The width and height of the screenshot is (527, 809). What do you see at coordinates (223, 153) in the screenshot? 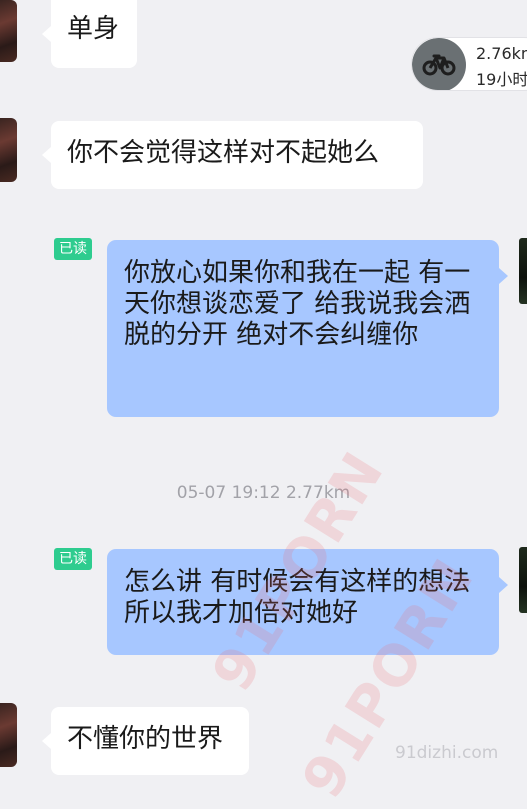
I see `message-text: 你不会觉得这样对不起她么` at bounding box center [223, 153].